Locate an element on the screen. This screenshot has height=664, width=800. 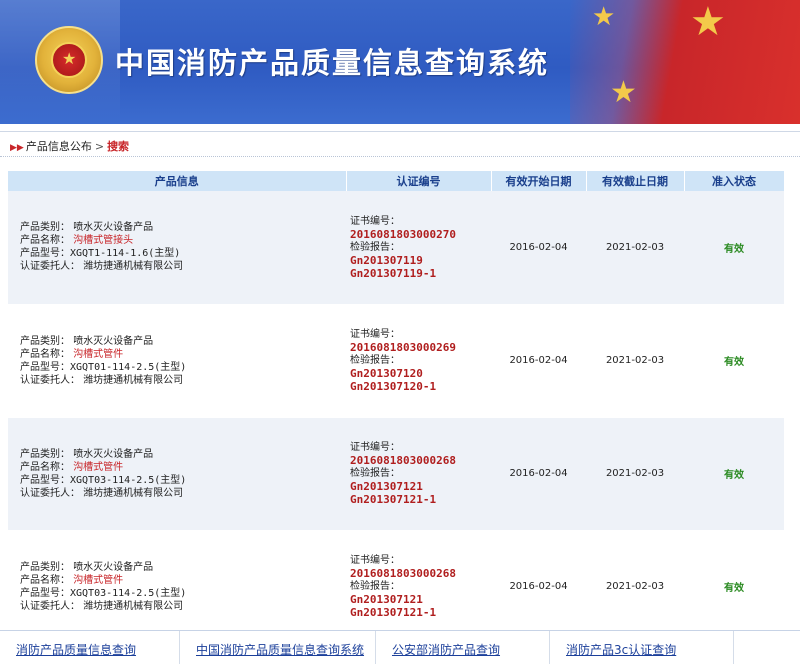
report-number: Gn201307120 is located at coordinates (386, 373).